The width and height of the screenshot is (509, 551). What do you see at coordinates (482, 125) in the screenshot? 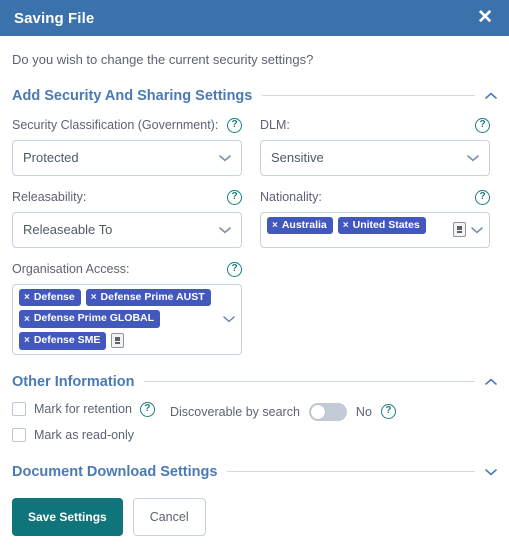
I see `help-icon-dlm: ?` at bounding box center [482, 125].